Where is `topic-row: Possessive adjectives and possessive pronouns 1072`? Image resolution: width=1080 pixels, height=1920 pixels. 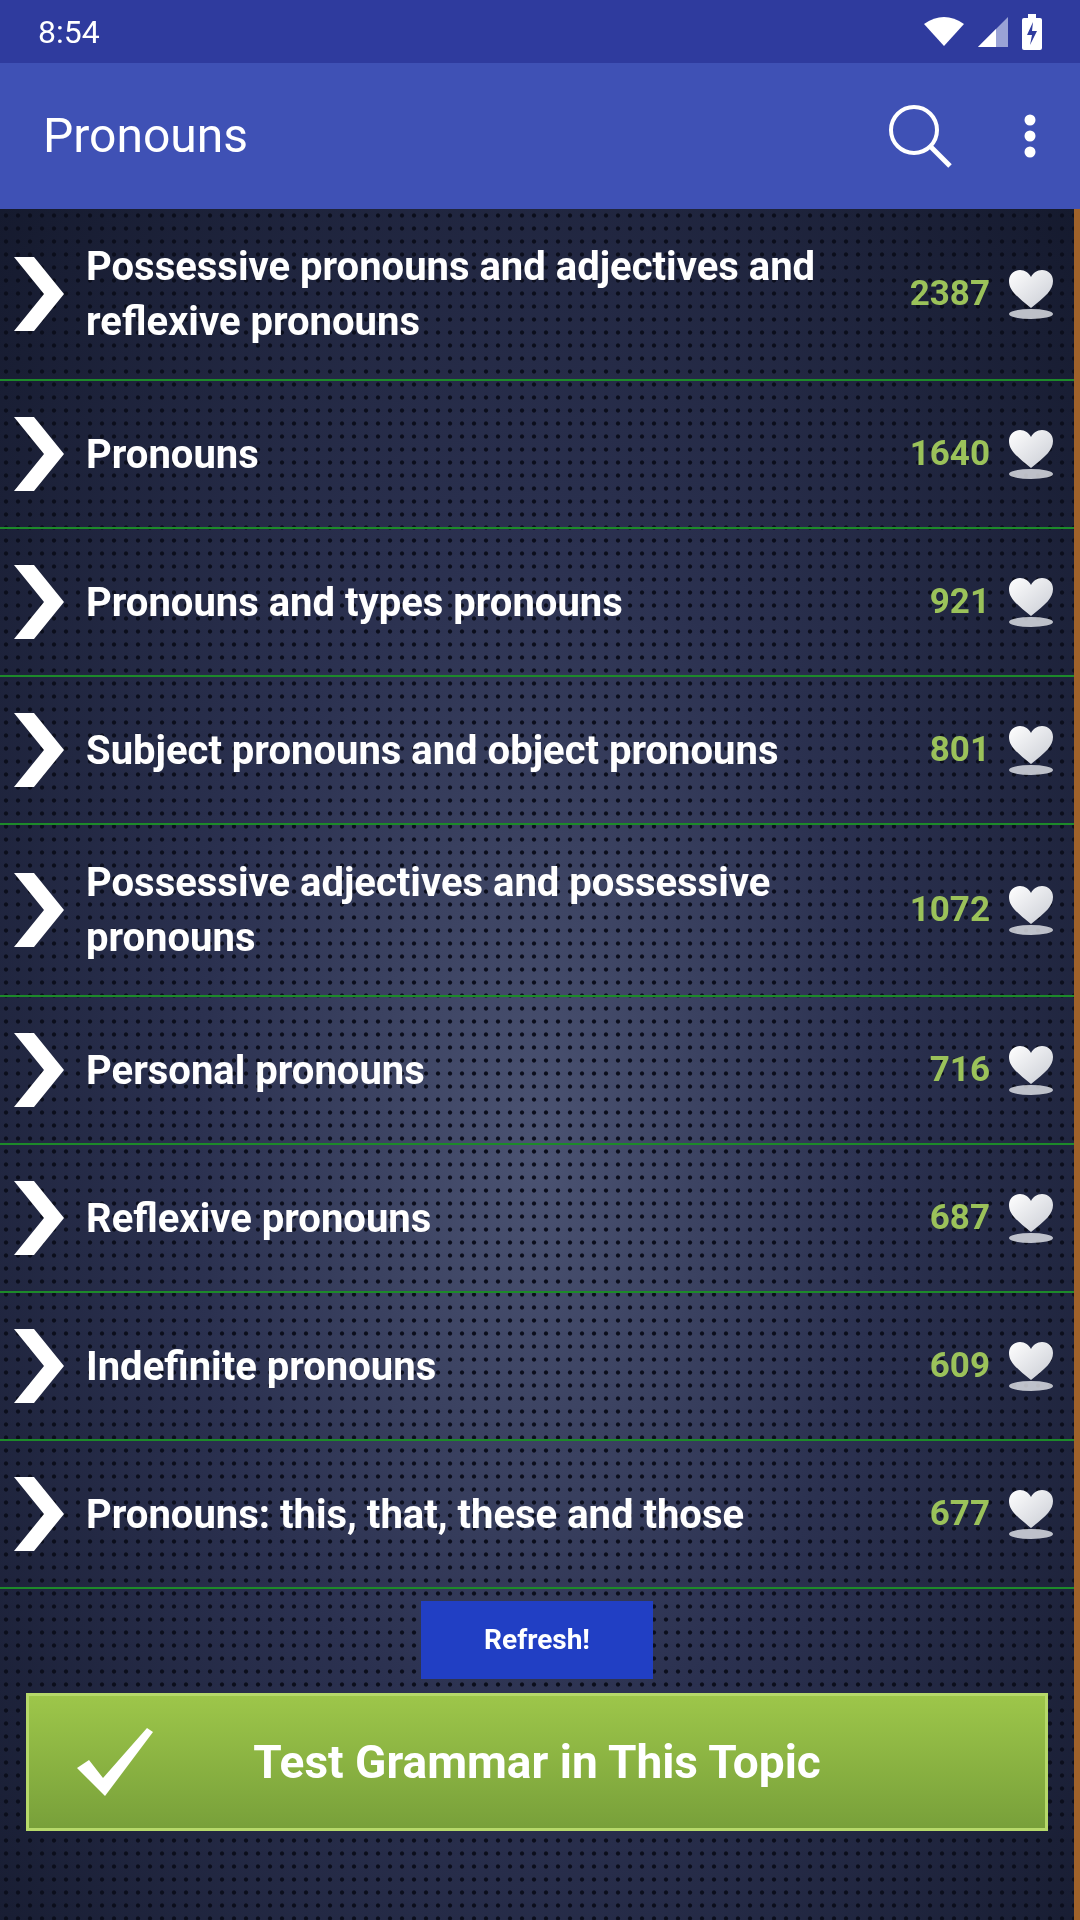
topic-row: Possessive adjectives and possessive pronouns 1072 is located at coordinates (537, 911).